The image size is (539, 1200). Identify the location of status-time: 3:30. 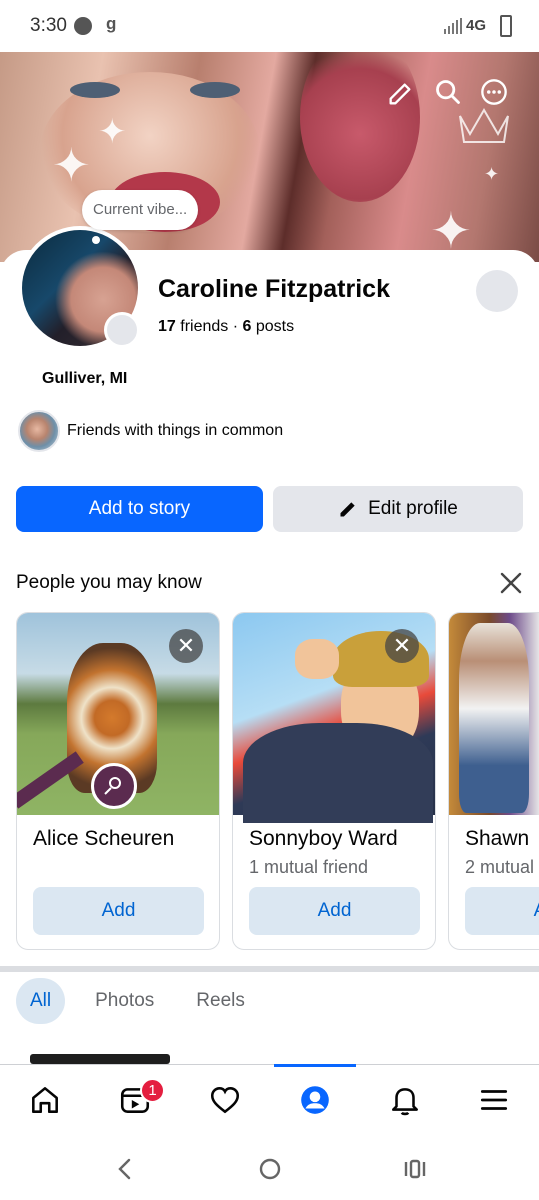
(48, 25).